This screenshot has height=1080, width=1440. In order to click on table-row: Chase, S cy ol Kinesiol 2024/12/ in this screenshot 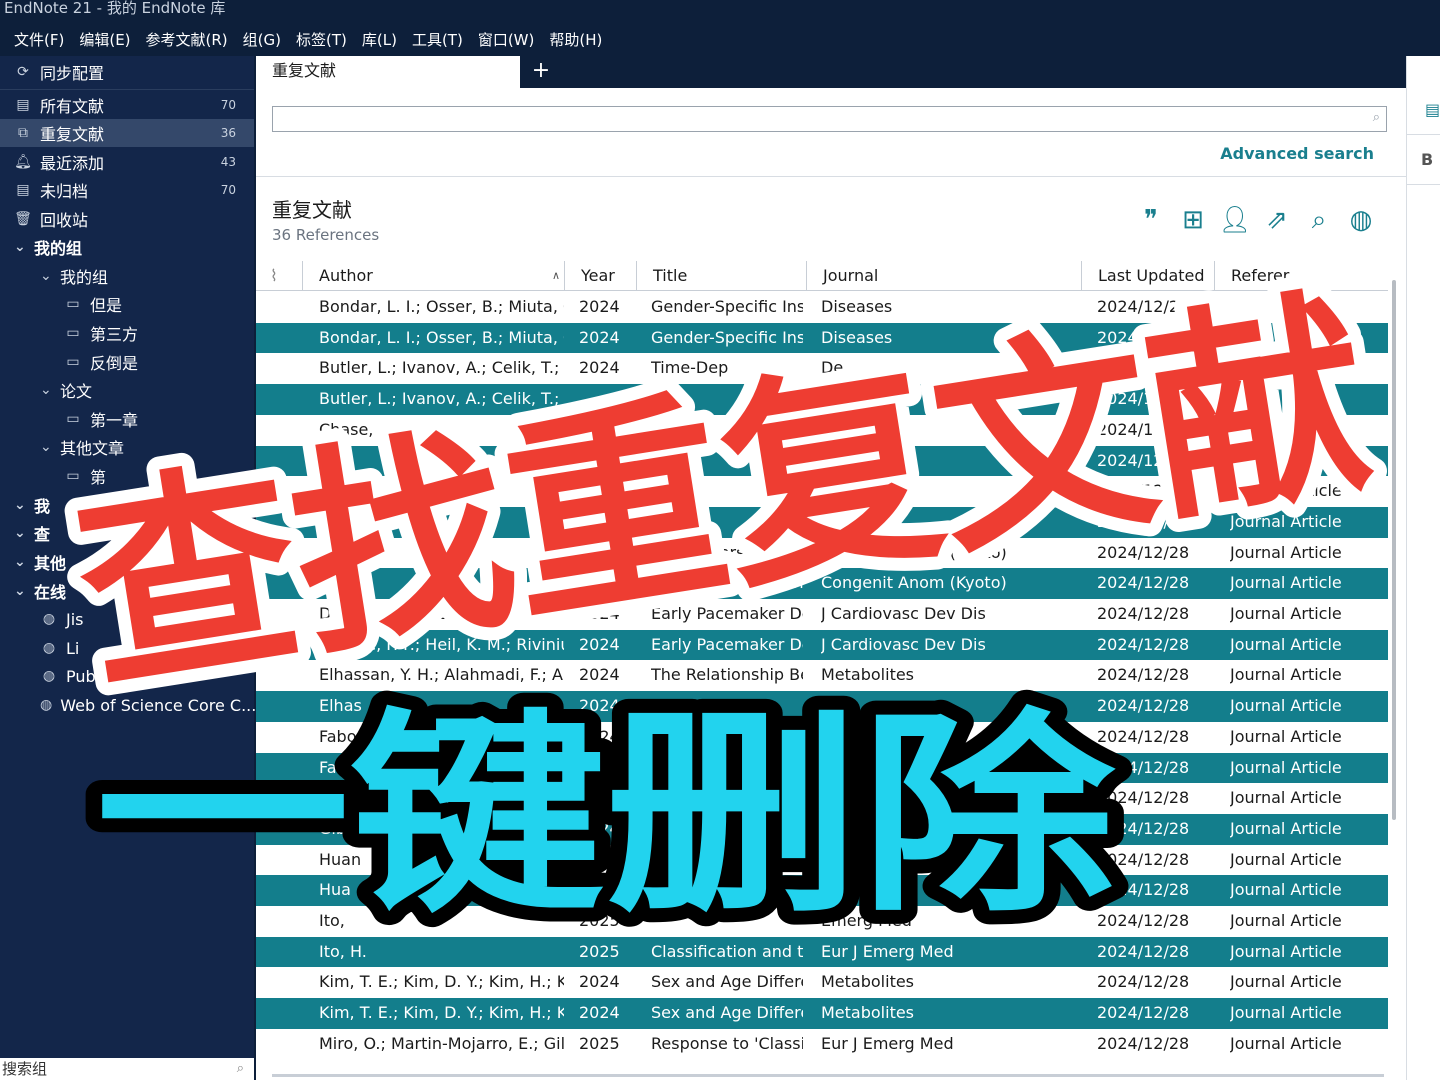, I will do `click(822, 430)`.